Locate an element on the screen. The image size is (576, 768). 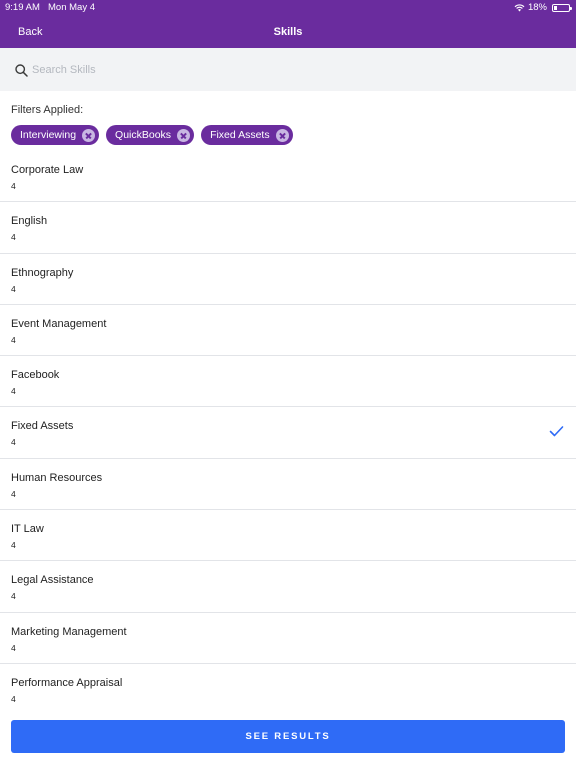
list-item: Corporate Law 4 is located at coordinates (288, 177).